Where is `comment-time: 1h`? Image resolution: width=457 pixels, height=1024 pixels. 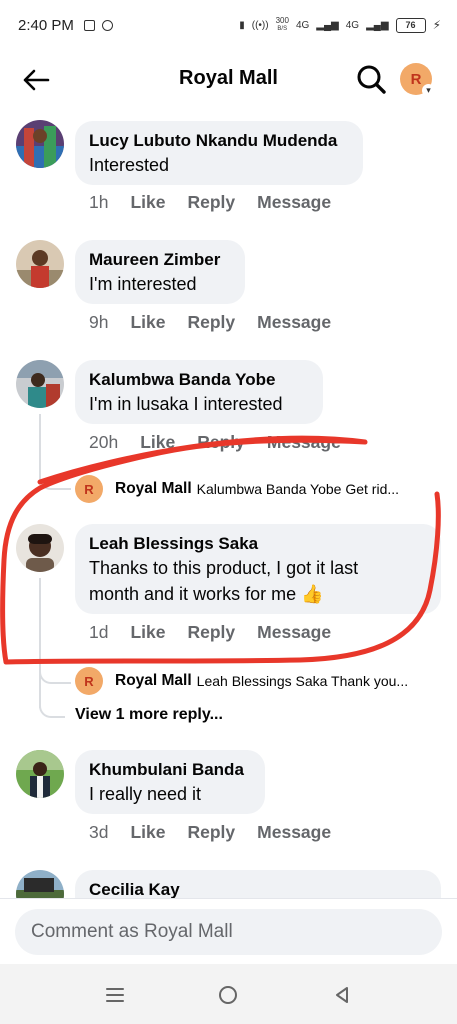
comment-time: 1h is located at coordinates (98, 202).